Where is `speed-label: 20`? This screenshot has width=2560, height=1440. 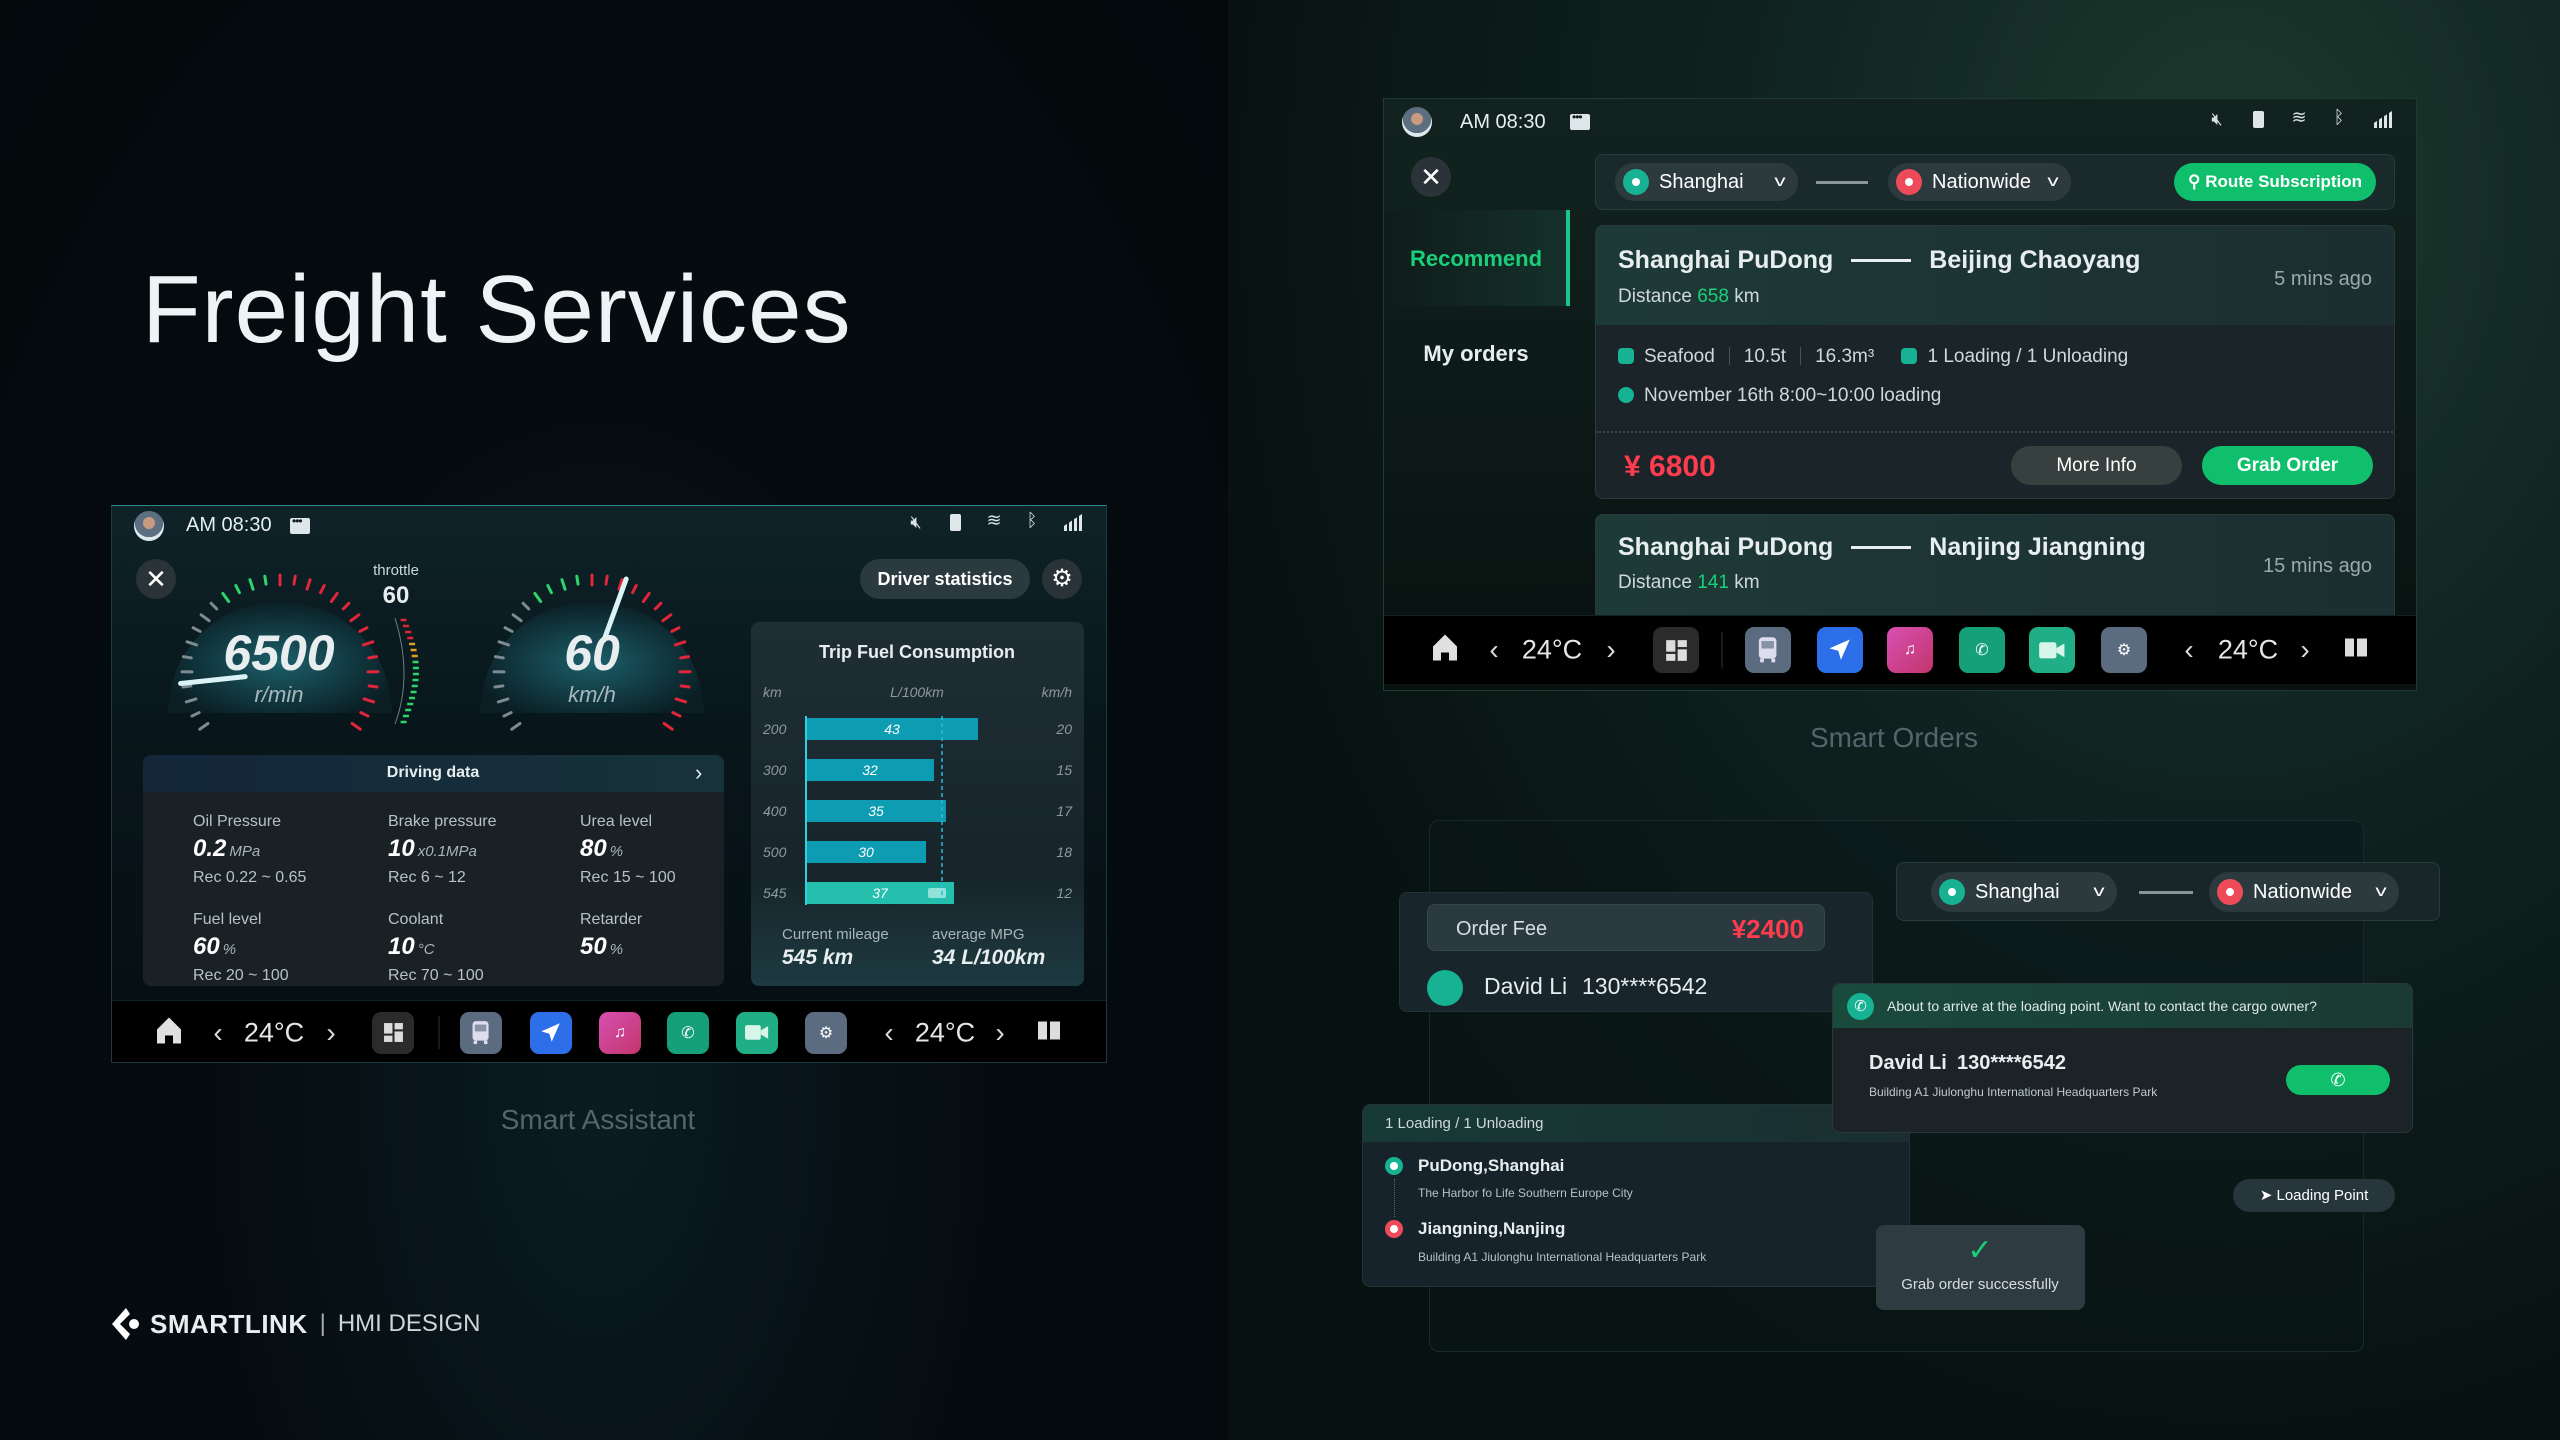
speed-label: 20 is located at coordinates (1063, 729).